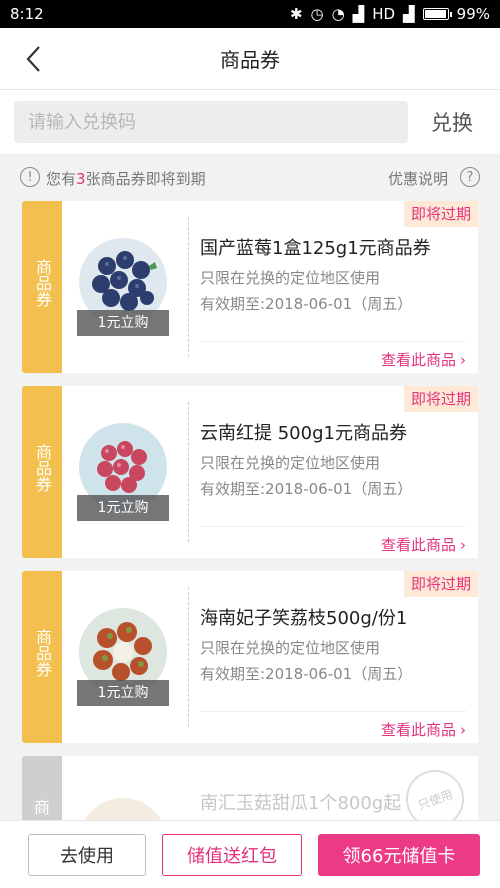  What do you see at coordinates (27, 14) in the screenshot?
I see `status-time: 8:12` at bounding box center [27, 14].